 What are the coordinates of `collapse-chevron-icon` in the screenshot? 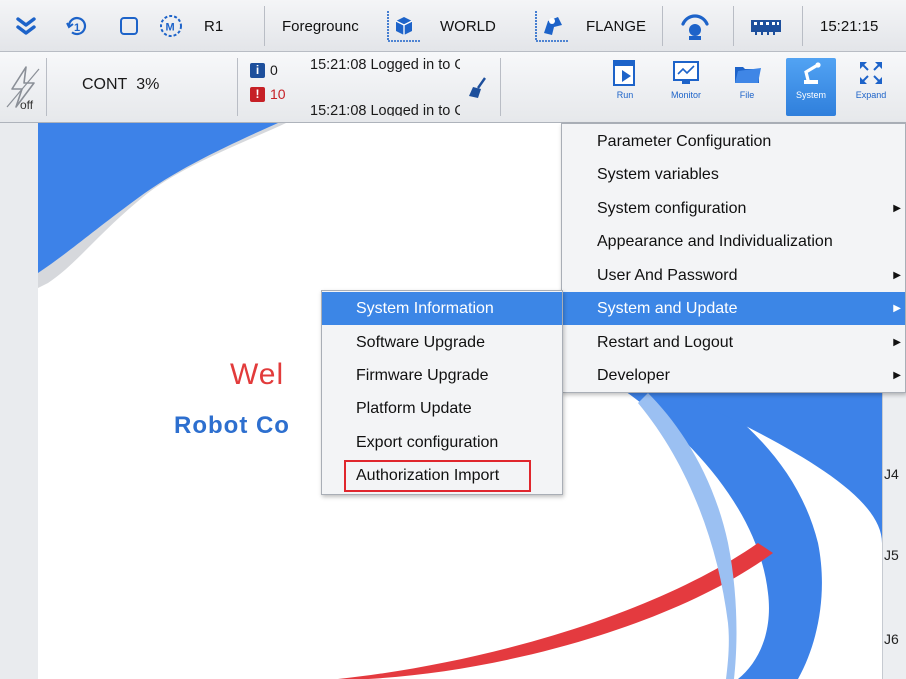 It's located at (26, 26).